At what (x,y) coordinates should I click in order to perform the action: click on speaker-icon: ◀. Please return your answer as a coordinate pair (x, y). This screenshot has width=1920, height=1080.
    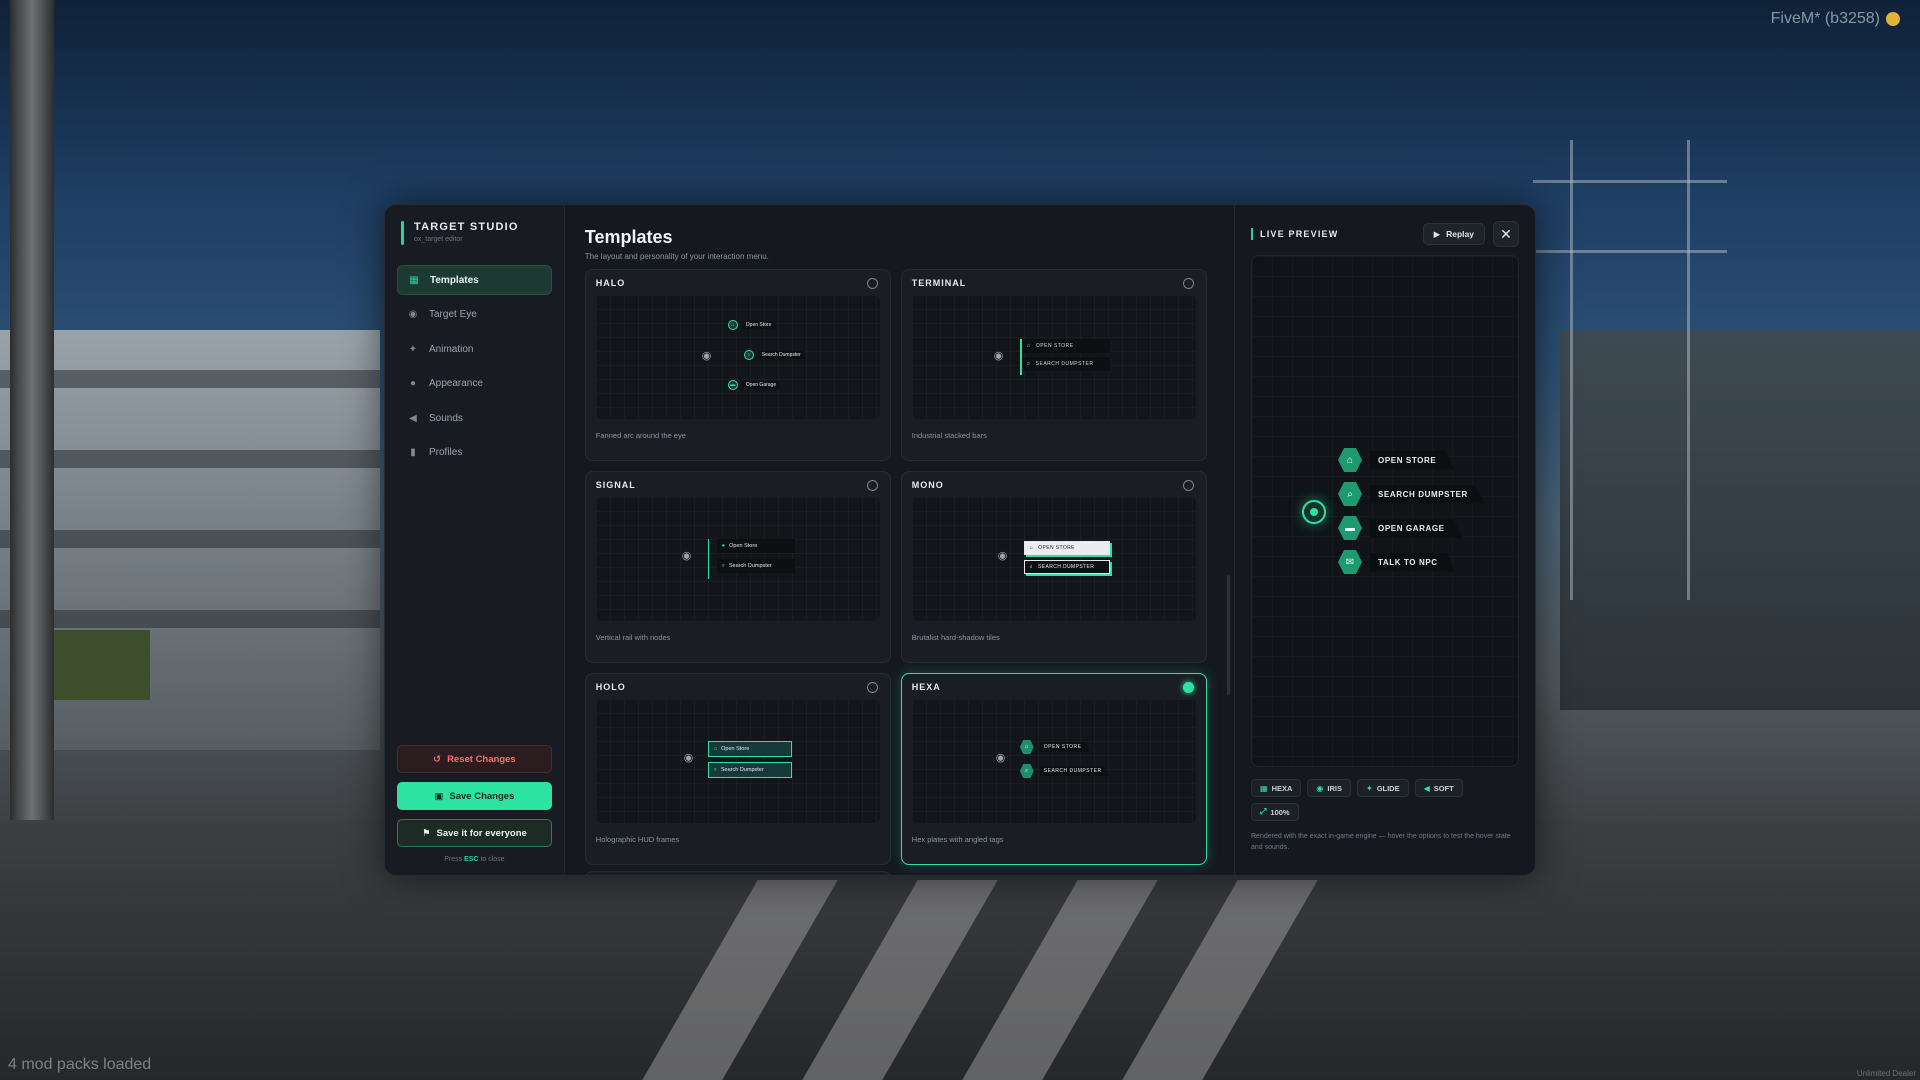
    Looking at the image, I should click on (413, 418).